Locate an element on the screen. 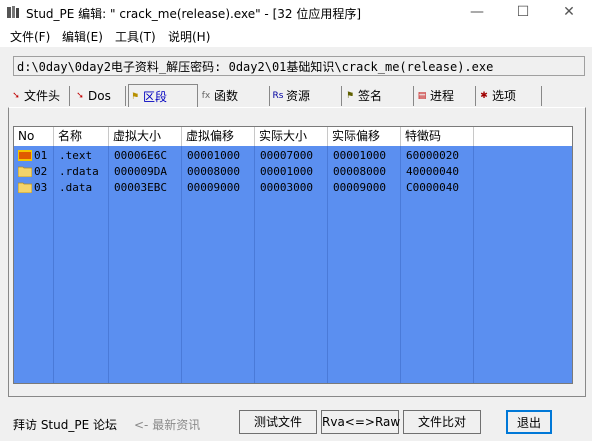 The width and height of the screenshot is (592, 441). cell-voffset: 00008000 is located at coordinates (213, 171).